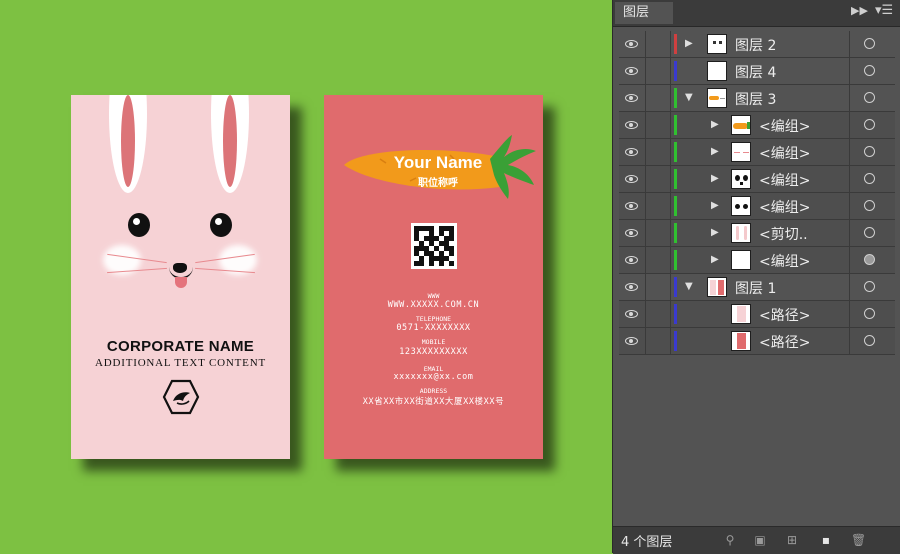 The image size is (900, 554). What do you see at coordinates (858, 540) in the screenshot?
I see `delete-layer-icon: 🗑` at bounding box center [858, 540].